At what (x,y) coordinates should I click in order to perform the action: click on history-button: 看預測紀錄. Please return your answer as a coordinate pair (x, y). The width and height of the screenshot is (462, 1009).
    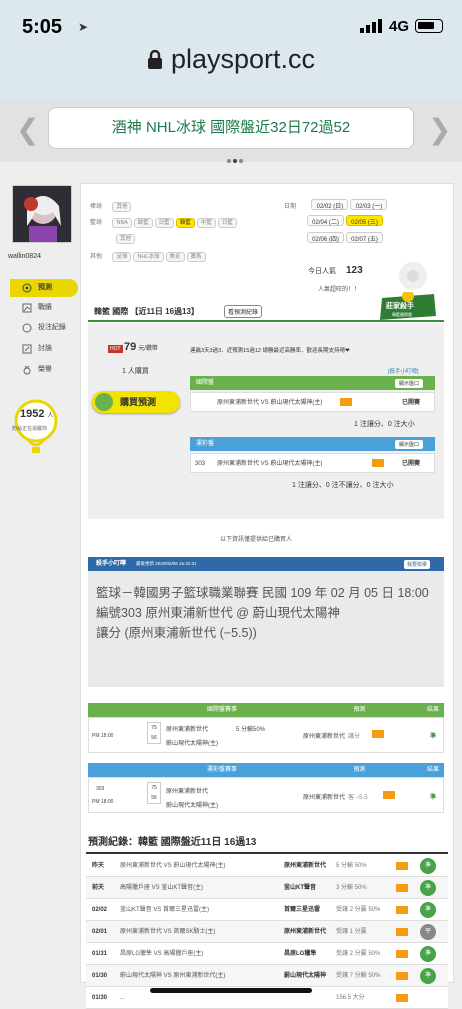
    Looking at the image, I should click on (243, 311).